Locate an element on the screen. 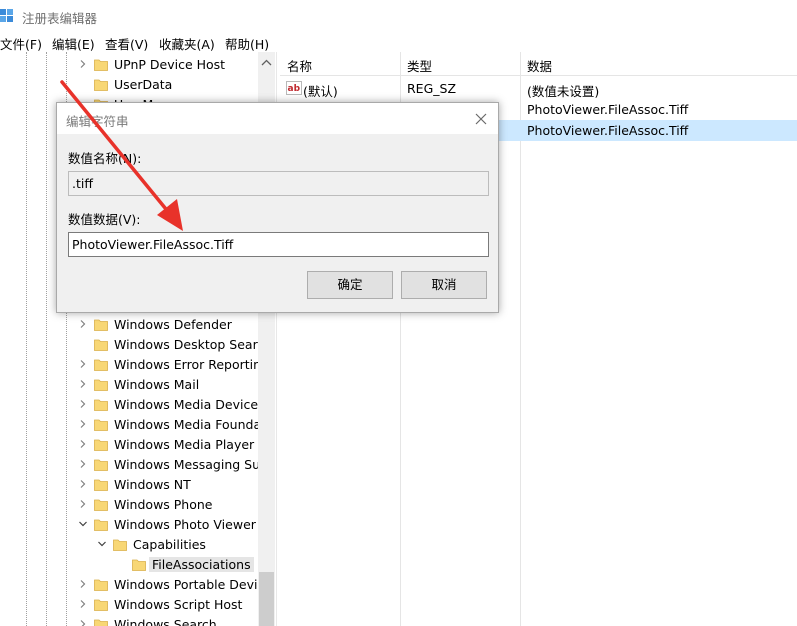  title-bar: 注册表编辑器 is located at coordinates (398, 16).